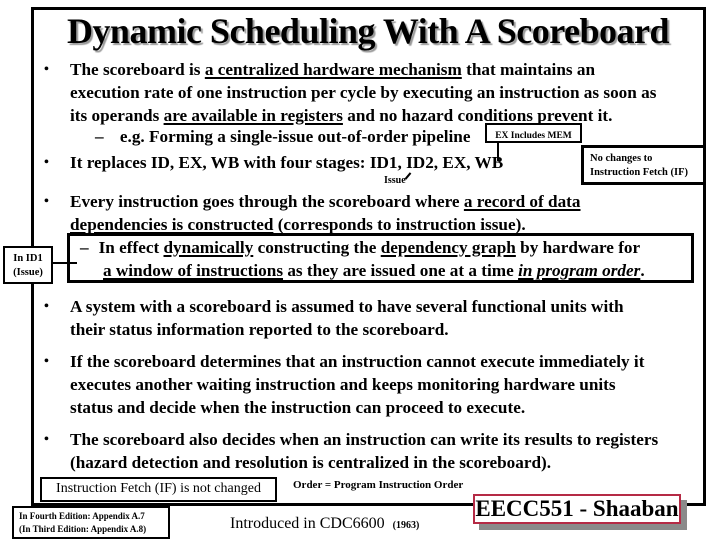  What do you see at coordinates (325, 523) in the screenshot?
I see `introduced-note: Introduced in CDC6600 (1963)` at bounding box center [325, 523].